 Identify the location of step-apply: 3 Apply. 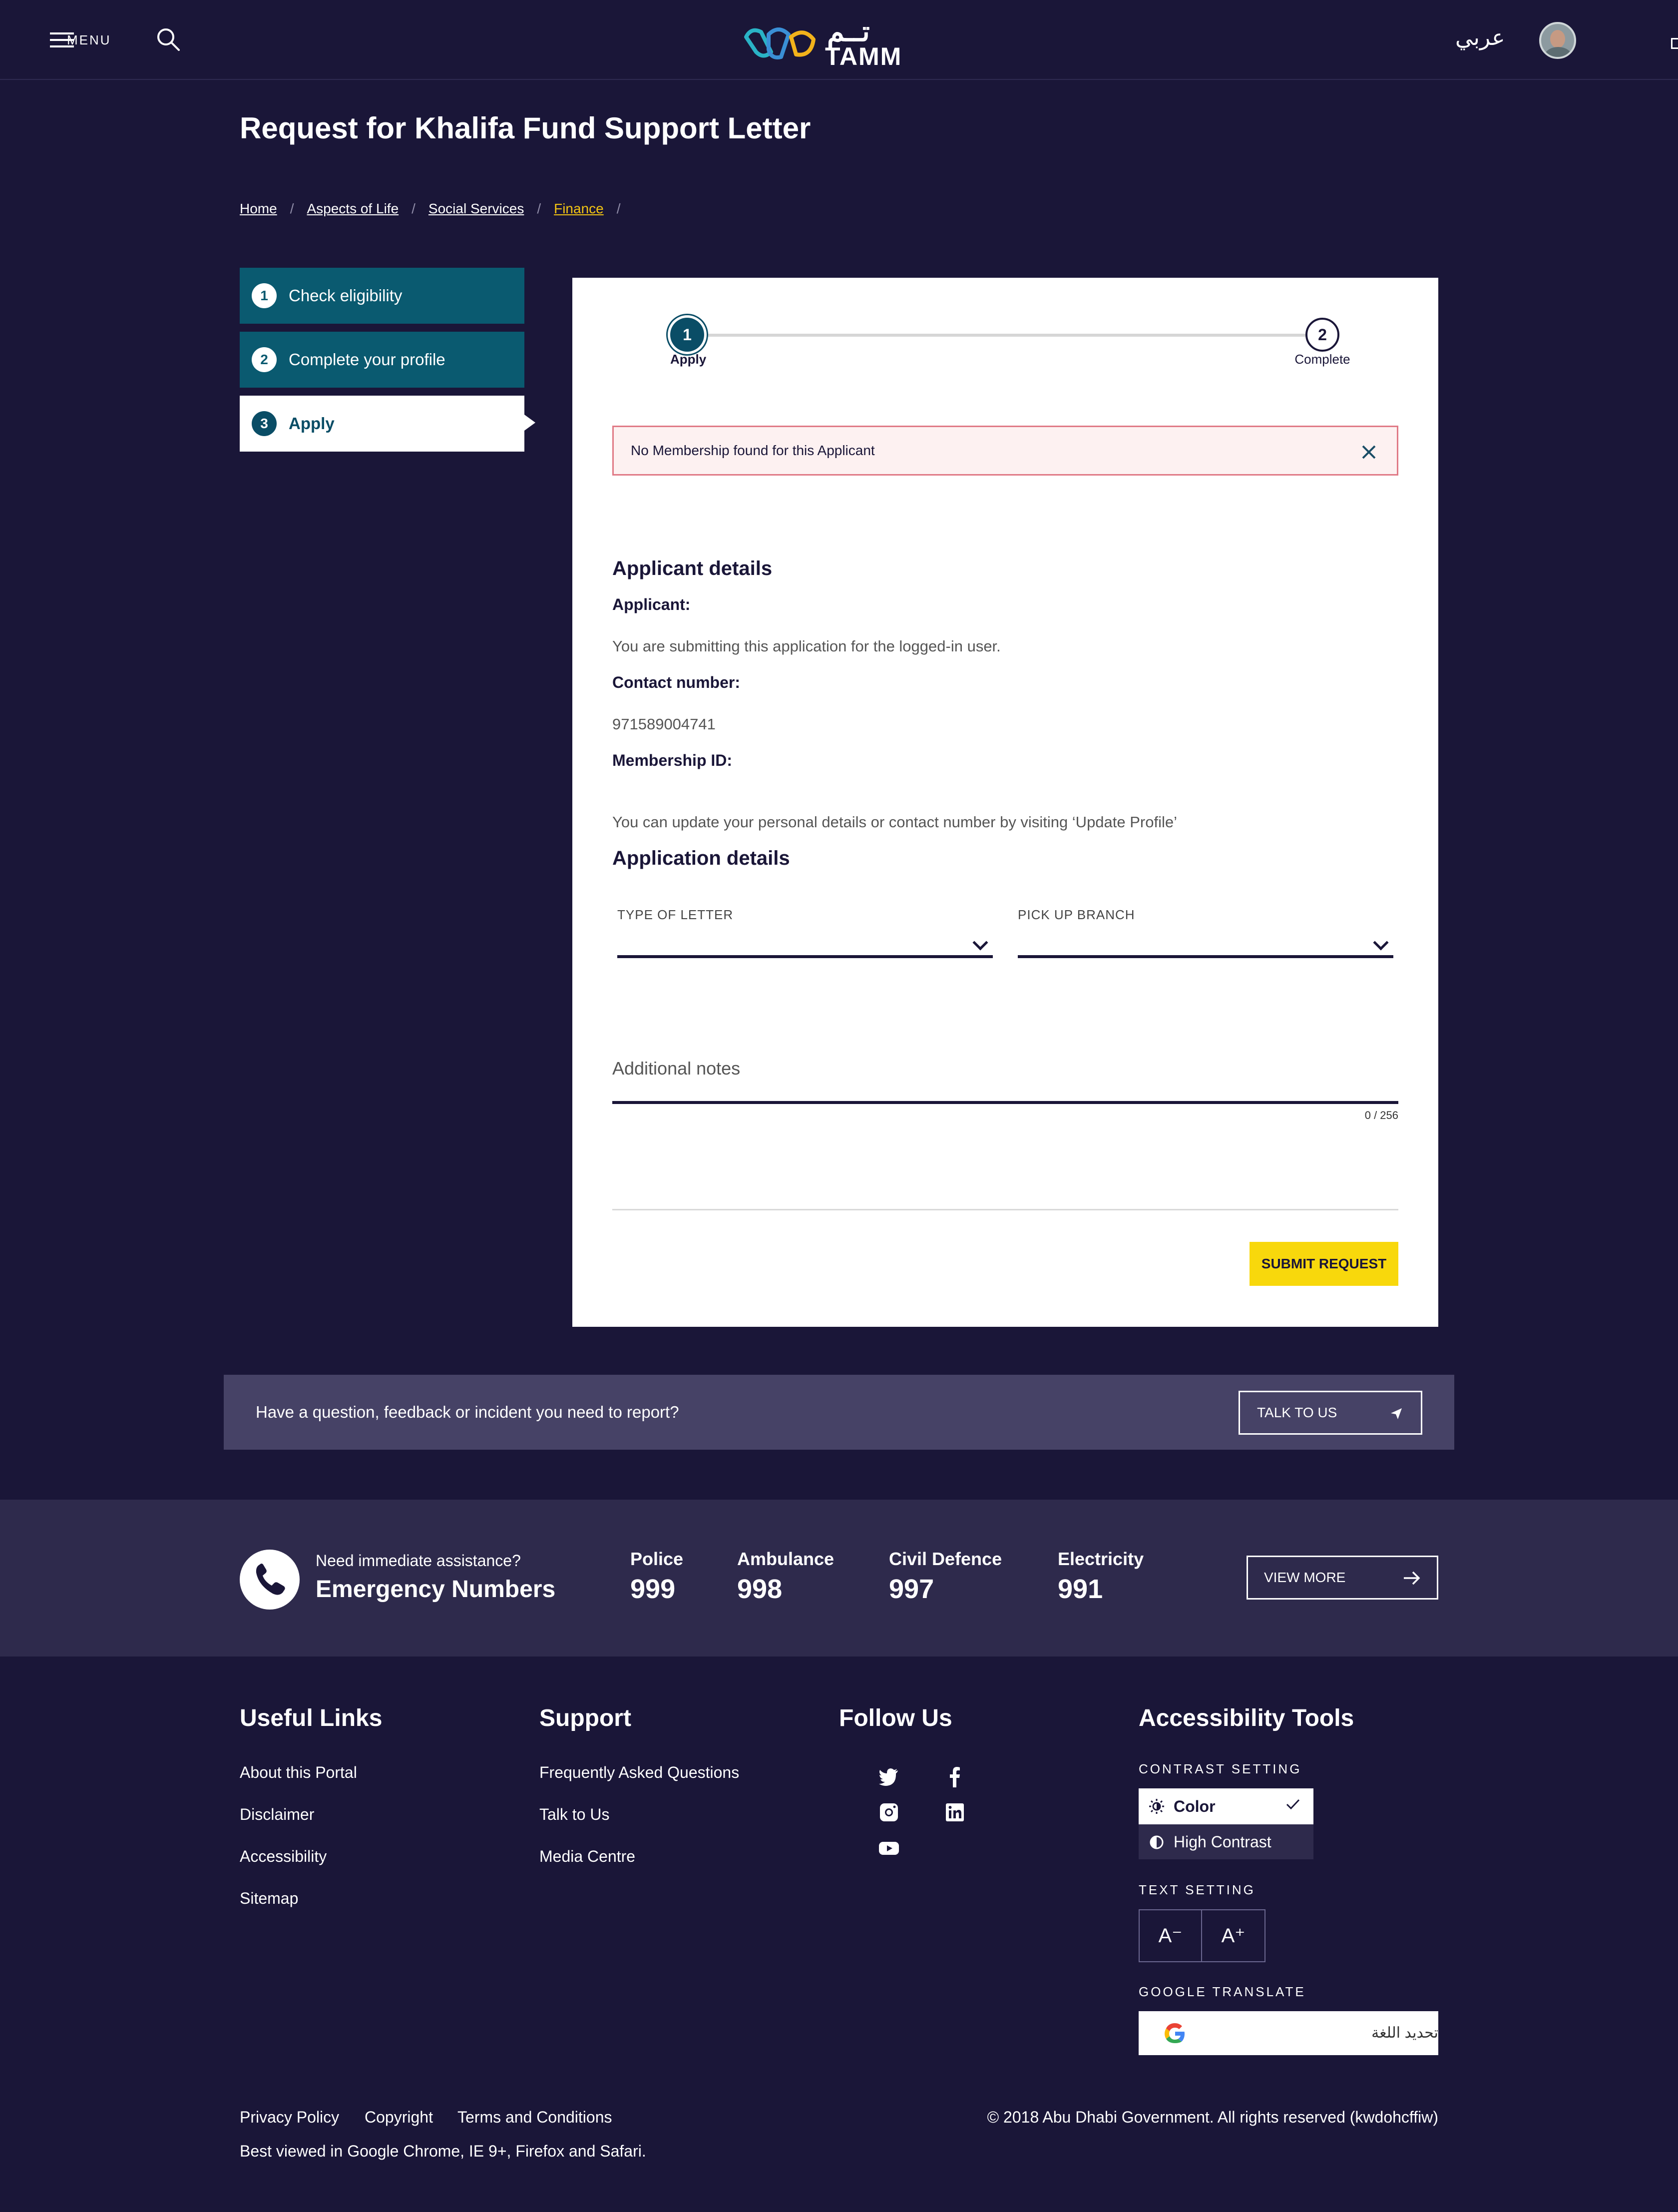
(382, 424).